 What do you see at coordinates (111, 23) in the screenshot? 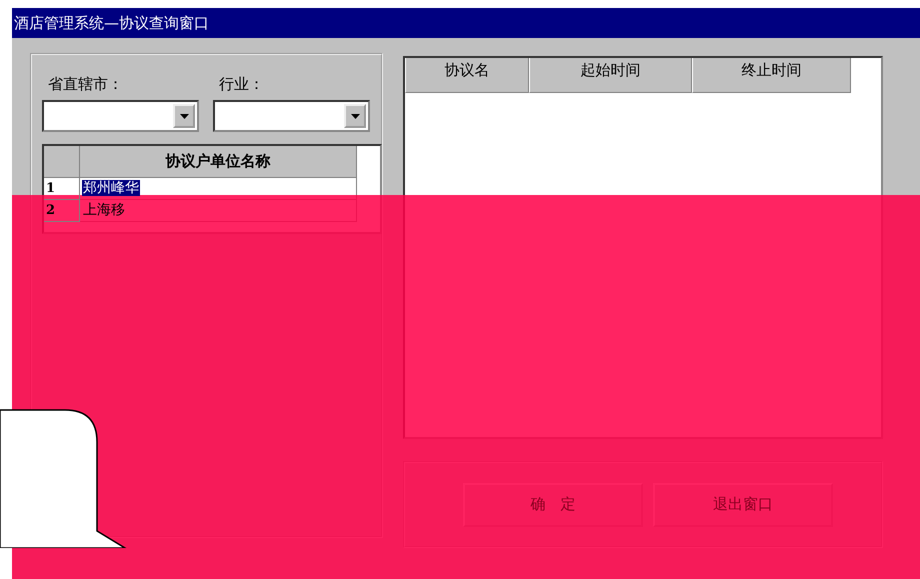
I see `window-title: 酒店管理系统—协议查询窗口` at bounding box center [111, 23].